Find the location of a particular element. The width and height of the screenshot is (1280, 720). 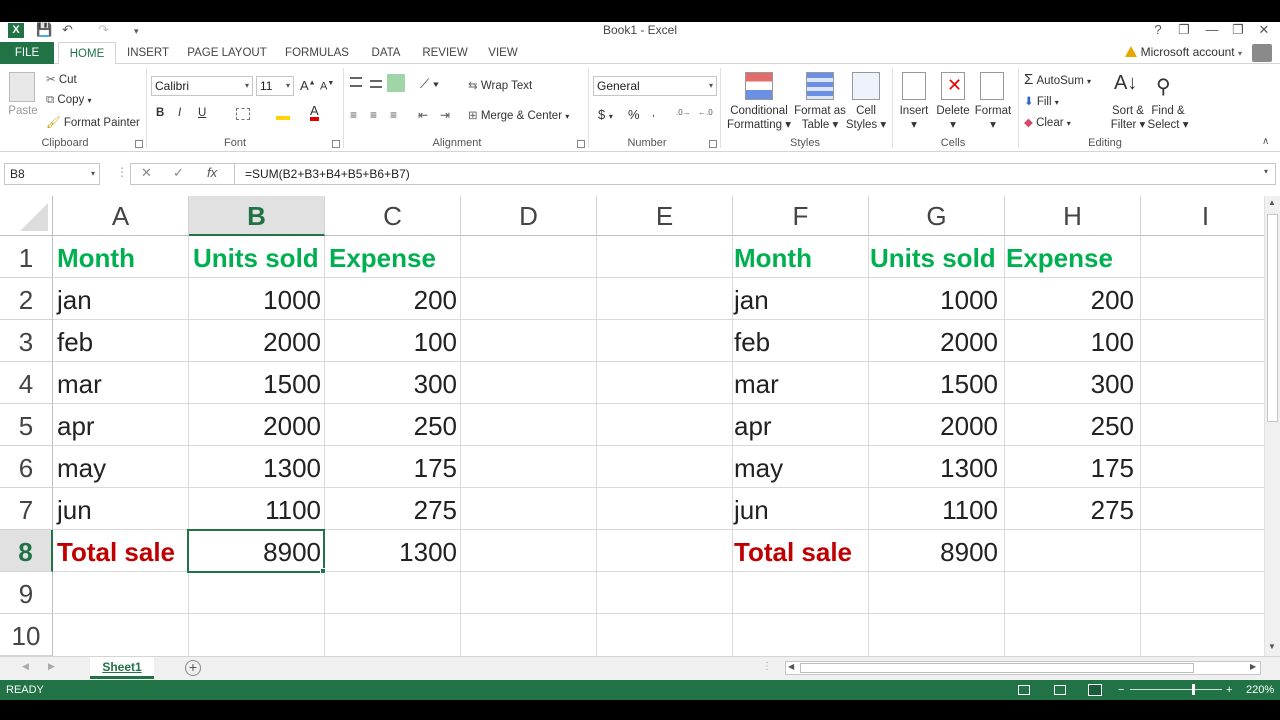

cell-g4: 1500 is located at coordinates (934, 383).